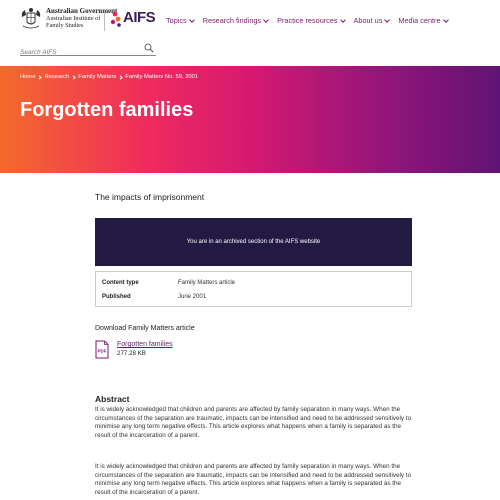 The width and height of the screenshot is (500, 500). What do you see at coordinates (368, 20) in the screenshot?
I see `nav-about-us-label: About us` at bounding box center [368, 20].